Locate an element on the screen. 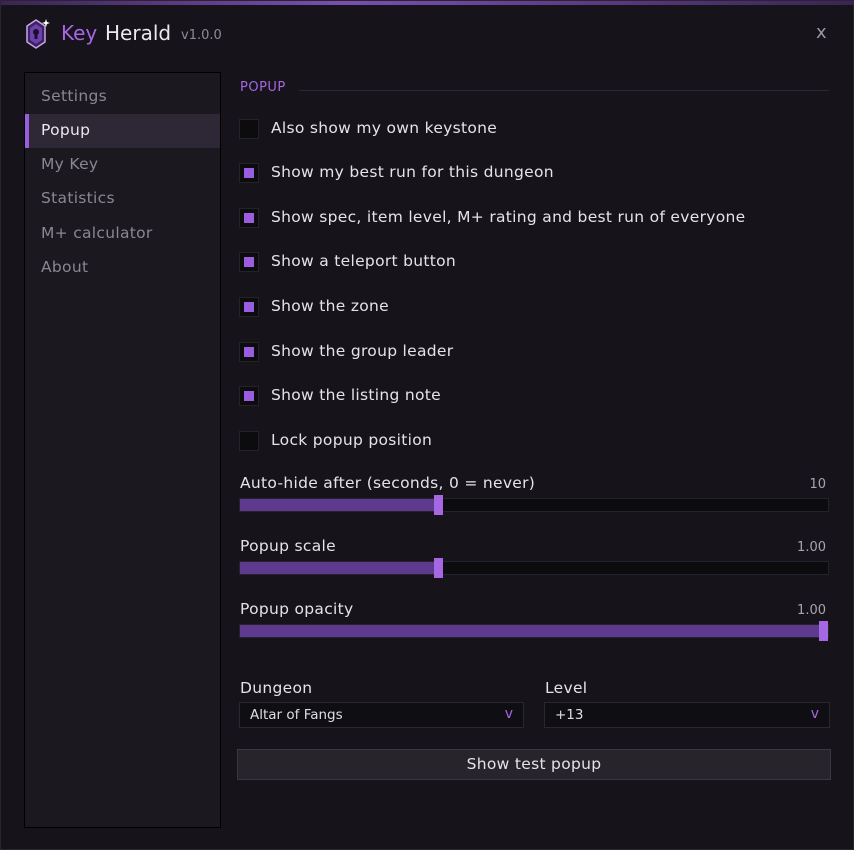  sidebar-item-about: About is located at coordinates (122, 268).